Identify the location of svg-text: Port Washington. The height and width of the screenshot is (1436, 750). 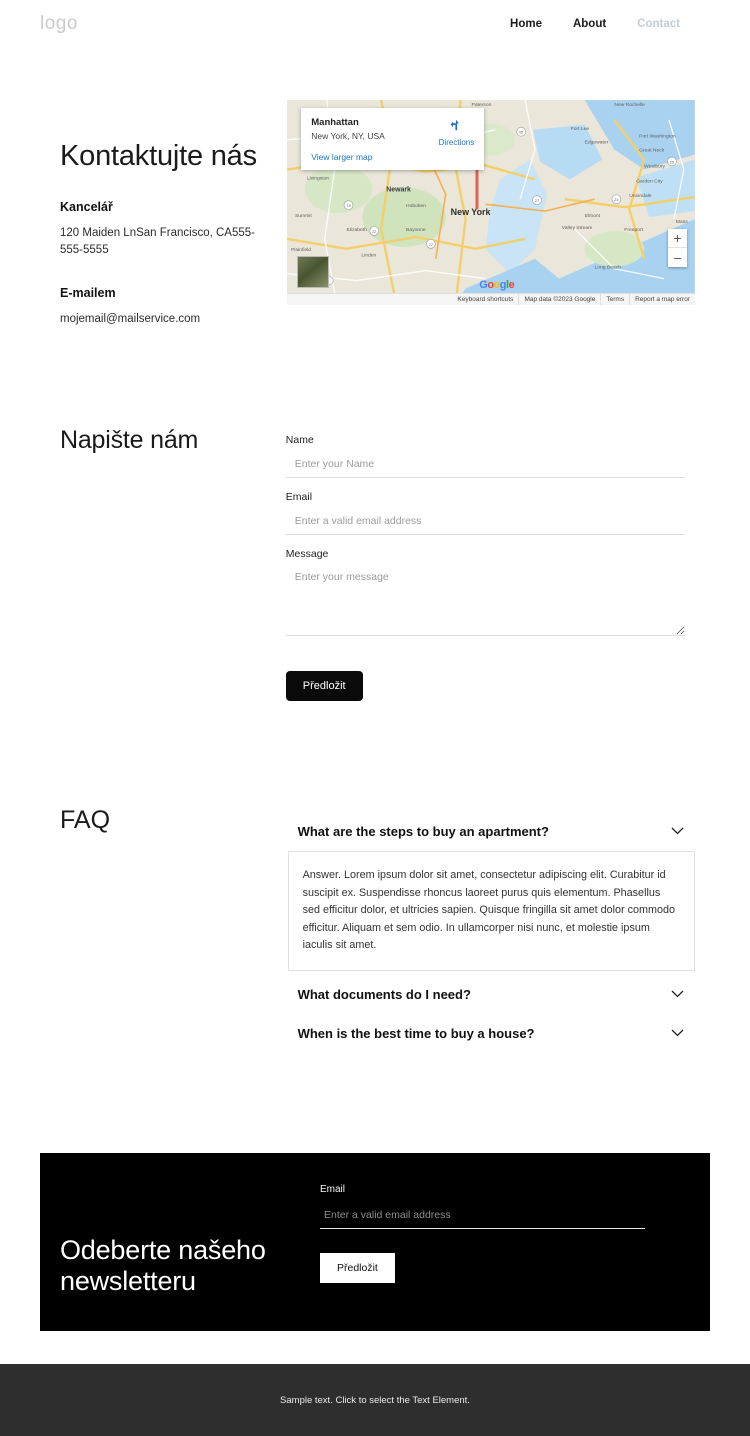
(657, 137).